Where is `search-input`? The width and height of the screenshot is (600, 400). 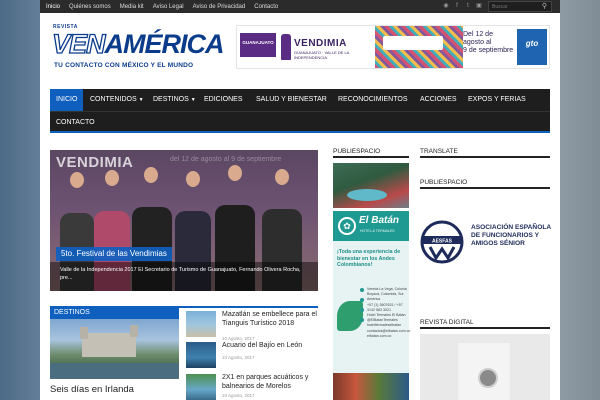 search-input is located at coordinates (514, 7).